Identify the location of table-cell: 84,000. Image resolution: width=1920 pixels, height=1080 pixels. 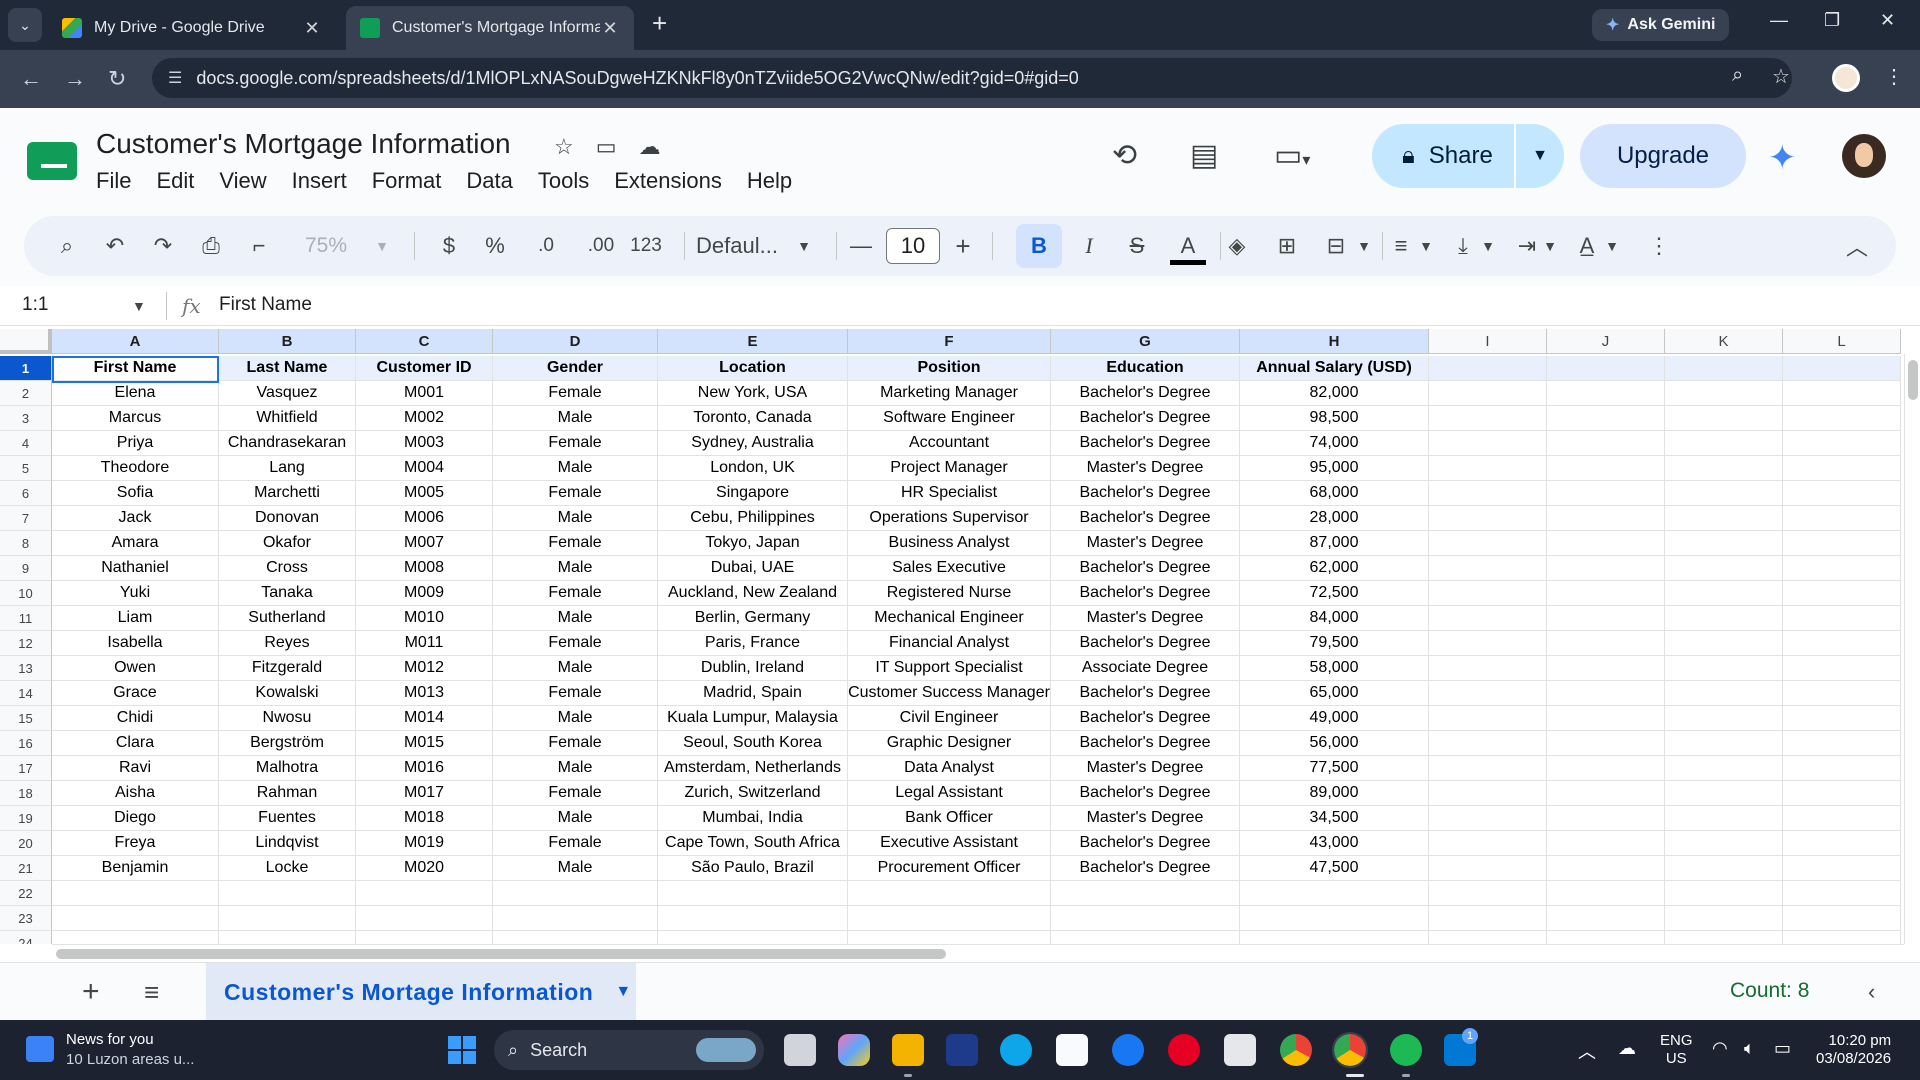
(1334, 618).